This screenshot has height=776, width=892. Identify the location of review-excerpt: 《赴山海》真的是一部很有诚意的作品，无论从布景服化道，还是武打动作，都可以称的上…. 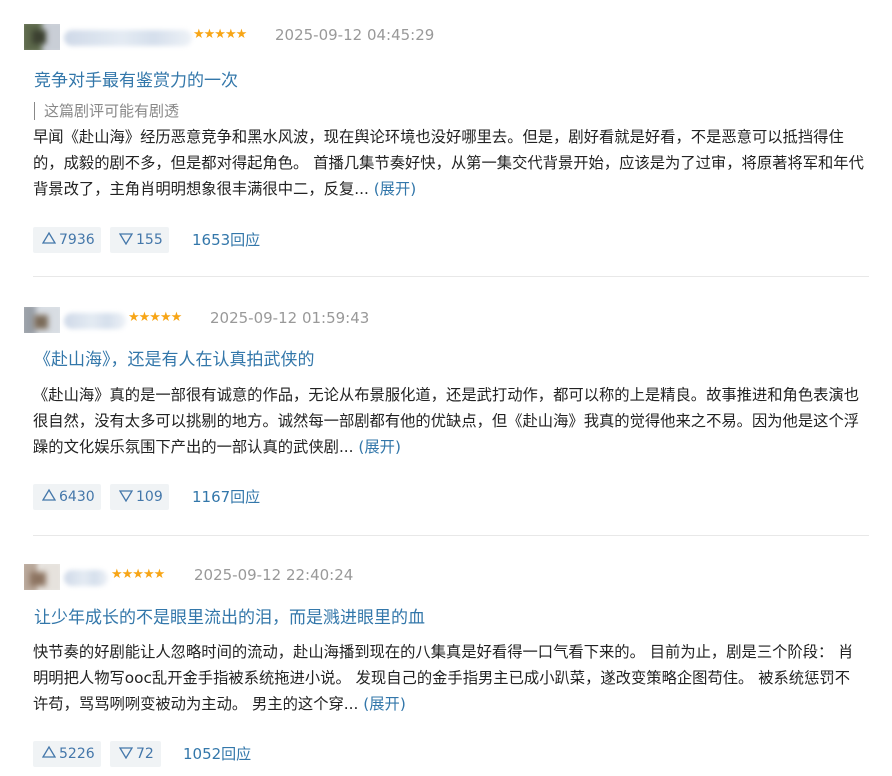
(449, 421).